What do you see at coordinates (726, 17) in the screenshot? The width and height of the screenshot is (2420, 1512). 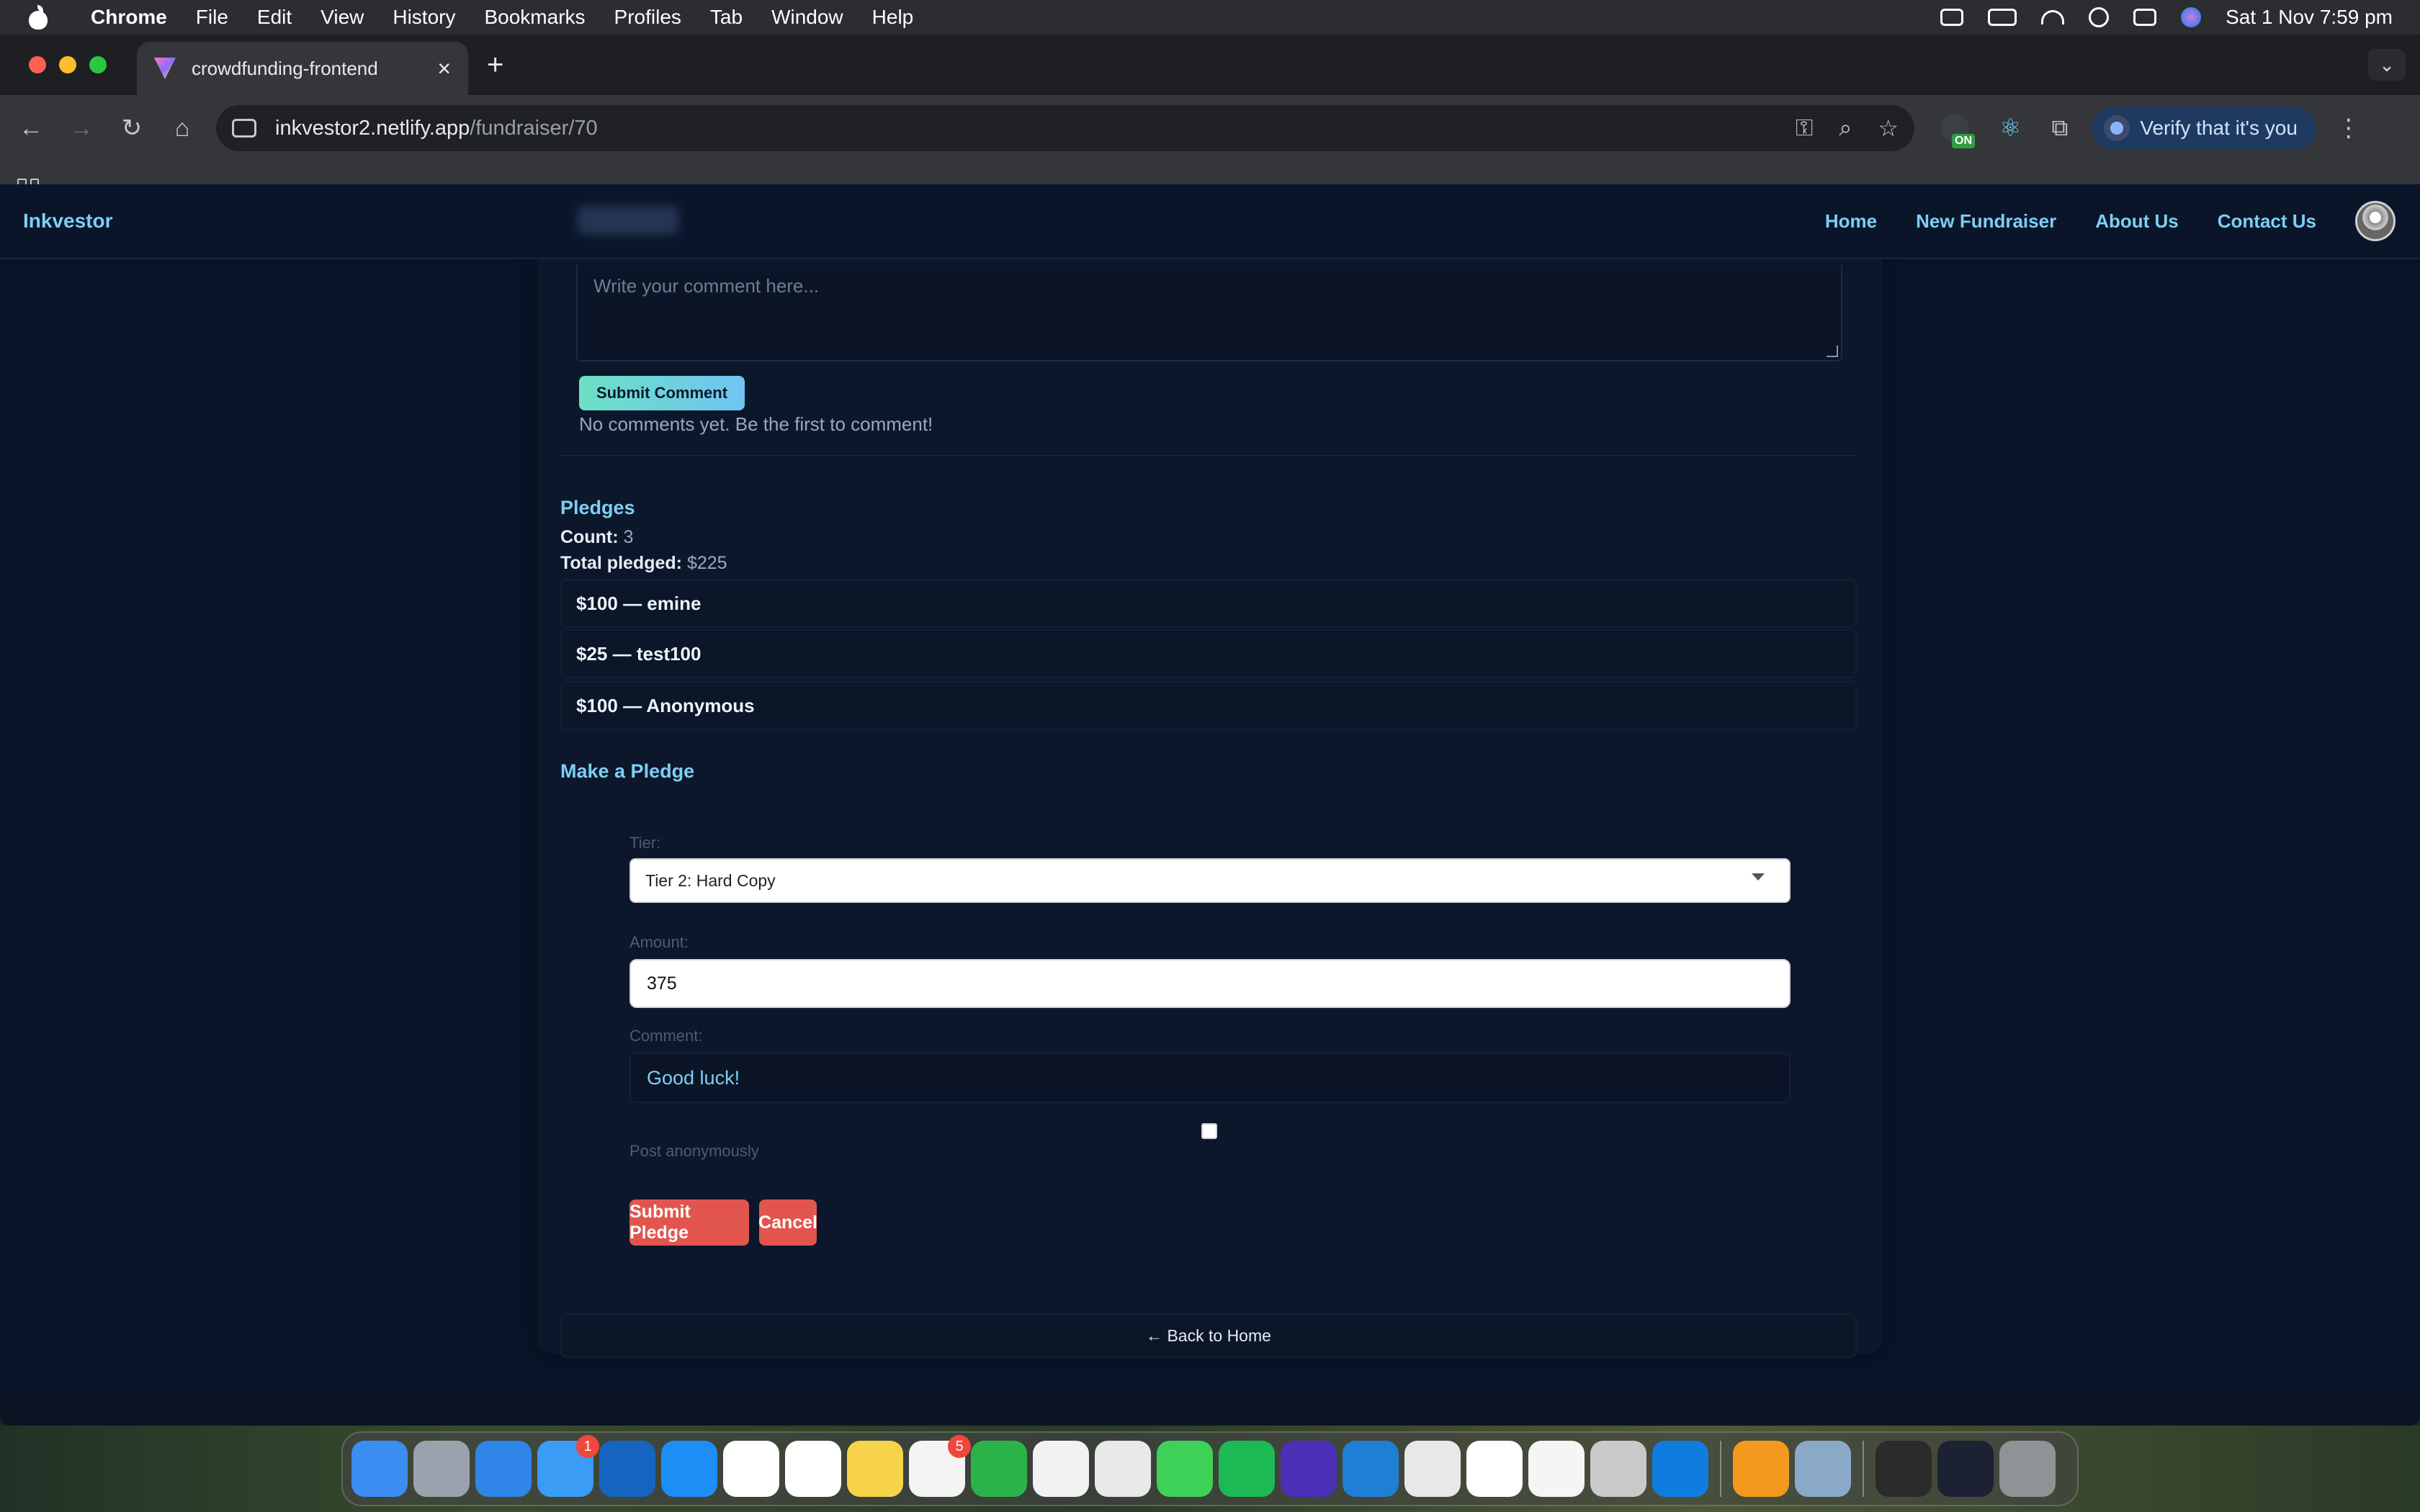 I see `menu-tab: Tab` at bounding box center [726, 17].